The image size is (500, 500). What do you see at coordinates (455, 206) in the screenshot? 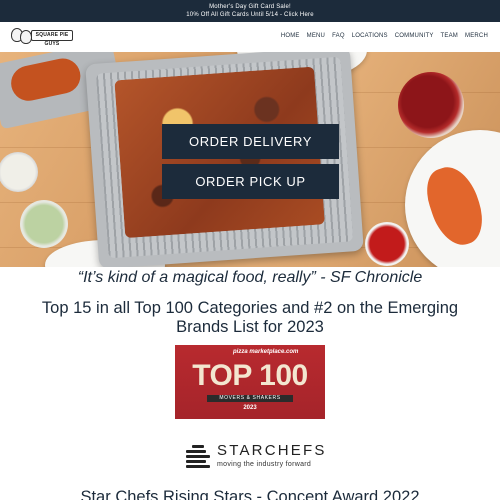
I see `chicken-wing` at bounding box center [455, 206].